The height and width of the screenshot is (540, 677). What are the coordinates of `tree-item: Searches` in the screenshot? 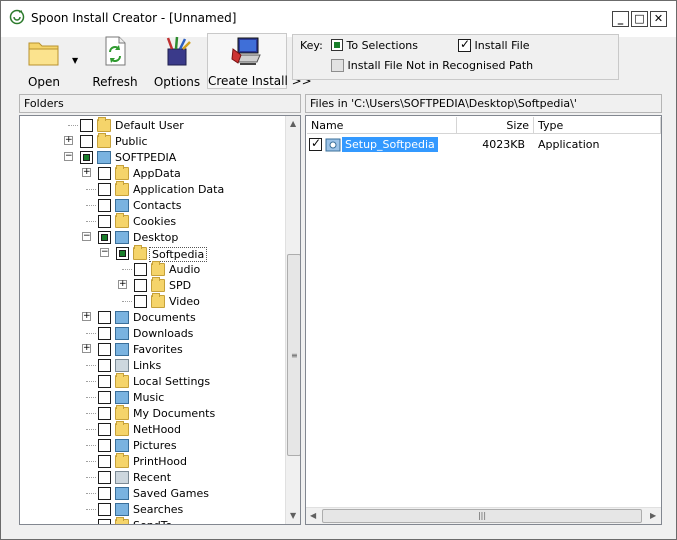 It's located at (151, 510).